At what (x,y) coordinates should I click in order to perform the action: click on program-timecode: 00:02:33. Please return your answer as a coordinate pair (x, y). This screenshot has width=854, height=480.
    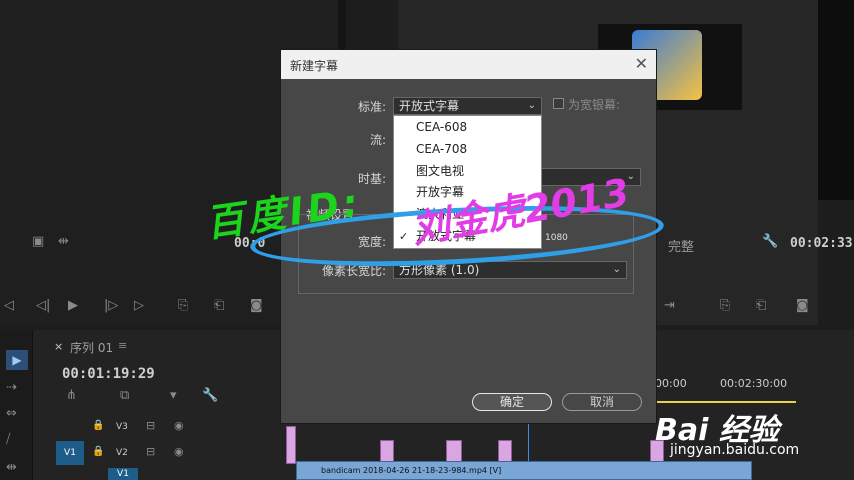
    Looking at the image, I should click on (821, 243).